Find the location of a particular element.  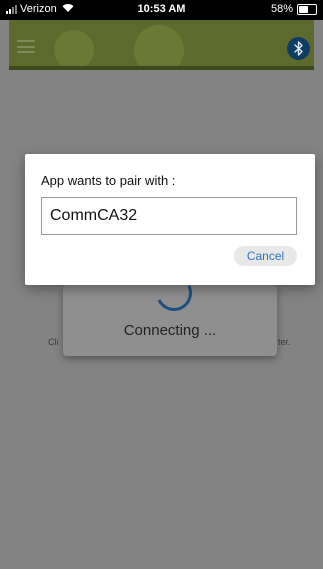

status-bar: Verizon 10:53 AM 58% is located at coordinates (161, 10).